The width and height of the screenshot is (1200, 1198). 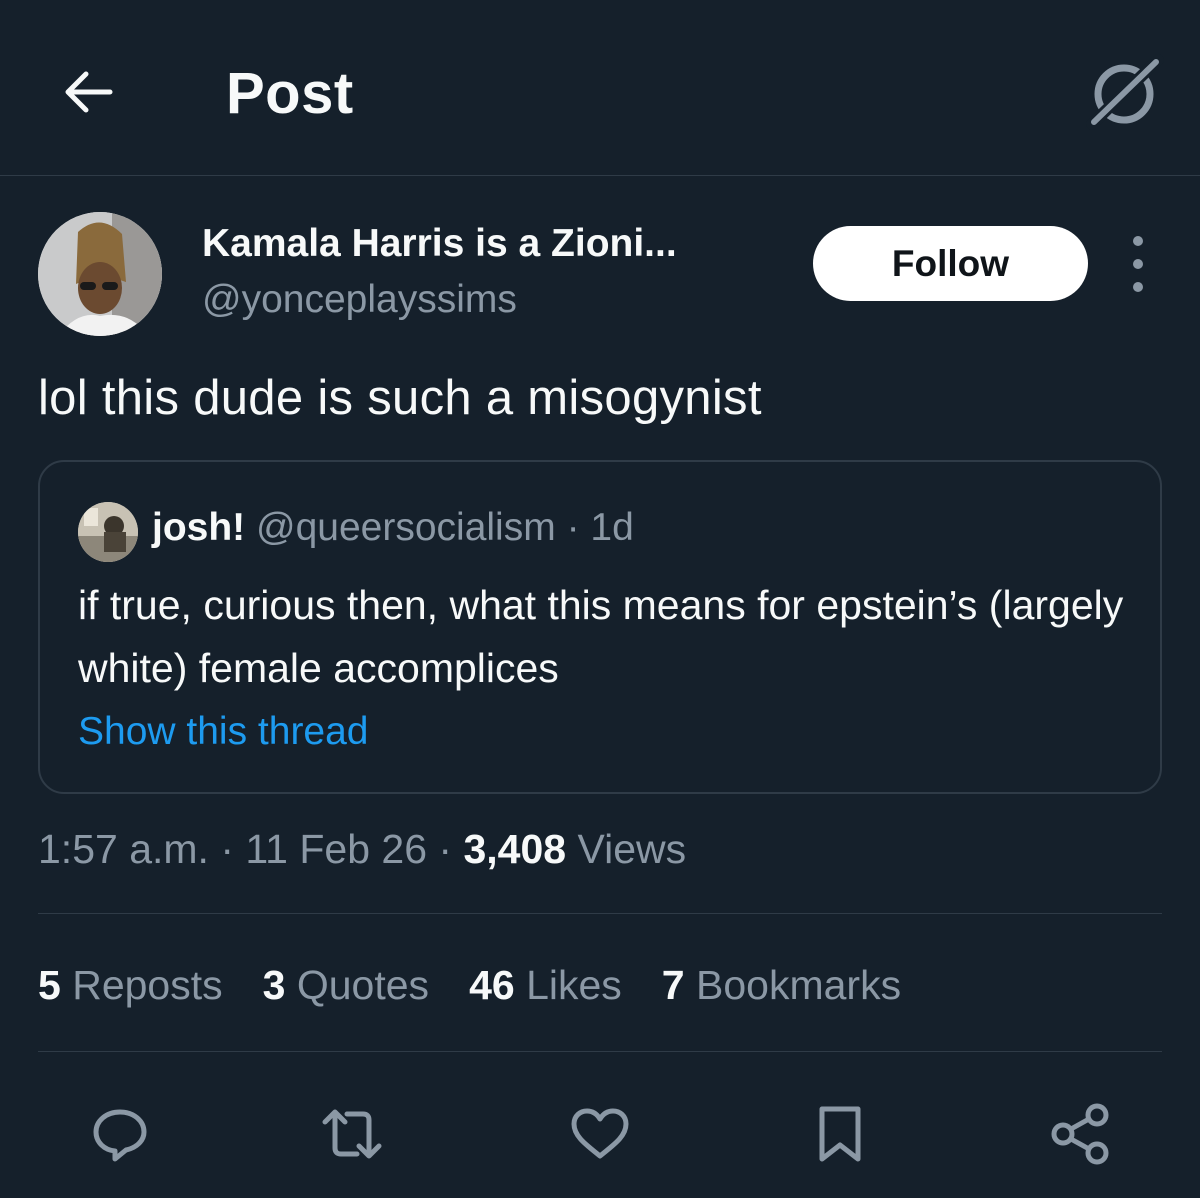 I want to click on post-text: lol this dude is such a misogynist, so click(x=400, y=398).